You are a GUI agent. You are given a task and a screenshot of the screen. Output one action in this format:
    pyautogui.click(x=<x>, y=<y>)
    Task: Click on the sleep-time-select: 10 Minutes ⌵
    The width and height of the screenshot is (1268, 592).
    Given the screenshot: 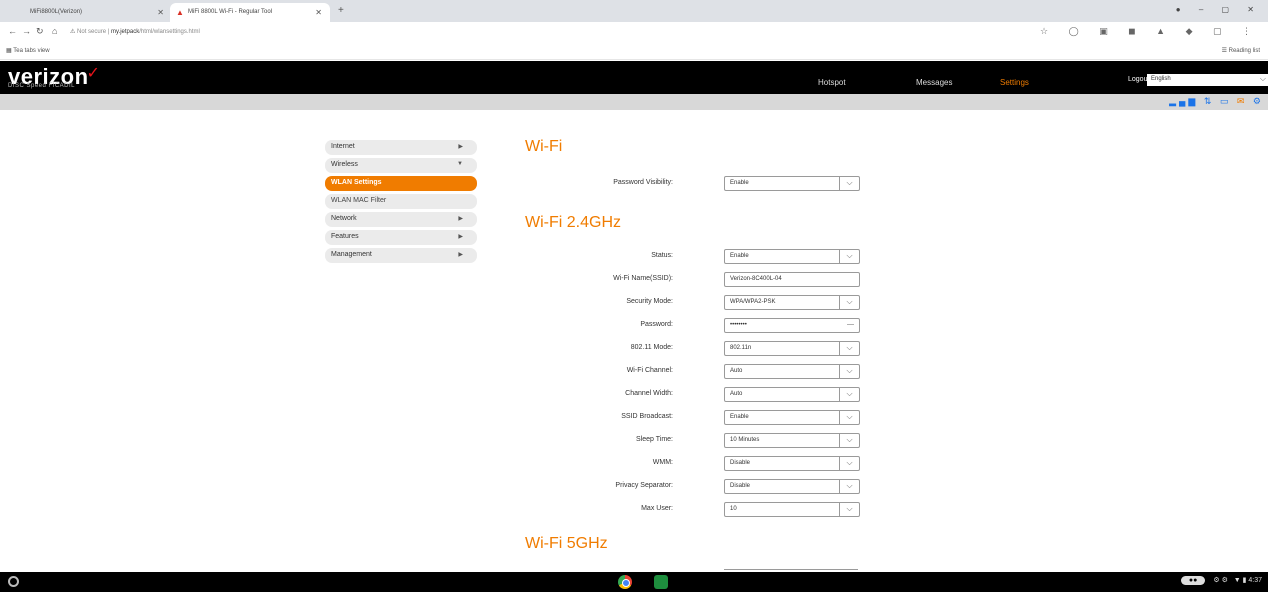 What is the action you would take?
    pyautogui.click(x=792, y=440)
    